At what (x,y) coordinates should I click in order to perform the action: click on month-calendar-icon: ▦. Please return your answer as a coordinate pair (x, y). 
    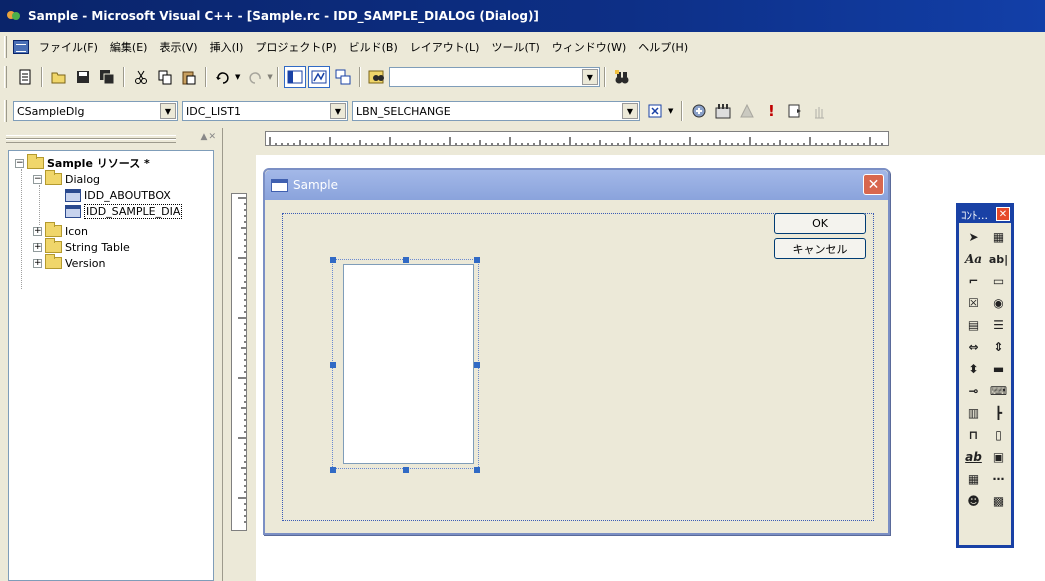
    Looking at the image, I should click on (973, 479).